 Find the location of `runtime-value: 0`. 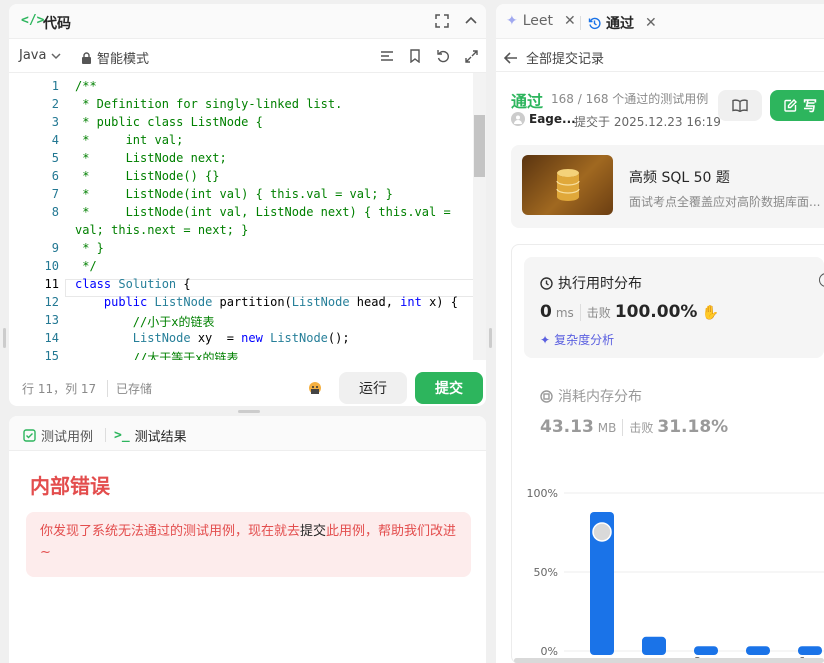

runtime-value: 0 is located at coordinates (546, 312).